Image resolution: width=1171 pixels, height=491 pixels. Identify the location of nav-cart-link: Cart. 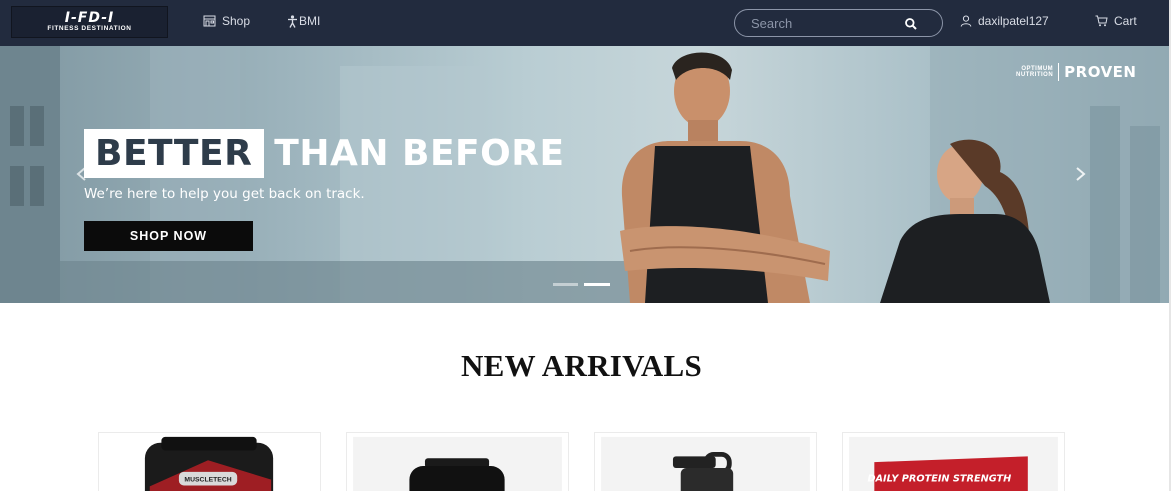
(1116, 21).